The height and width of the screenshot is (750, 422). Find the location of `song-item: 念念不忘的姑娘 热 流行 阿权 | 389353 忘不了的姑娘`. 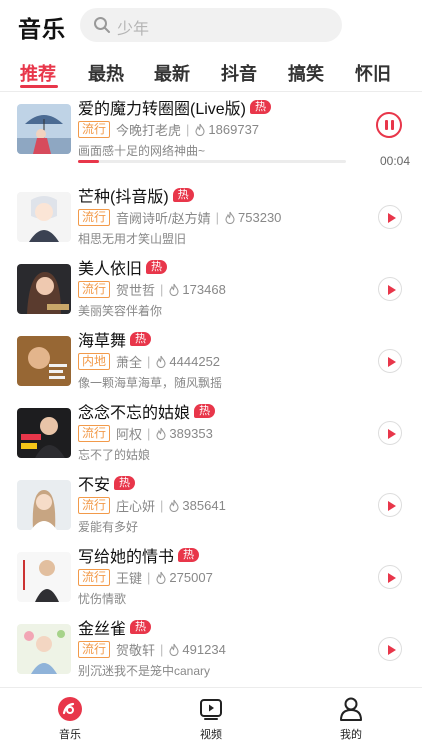

song-item: 念念不忘的姑娘 热 流行 阿权 | 389353 忘不了的姑娘 is located at coordinates (211, 433).